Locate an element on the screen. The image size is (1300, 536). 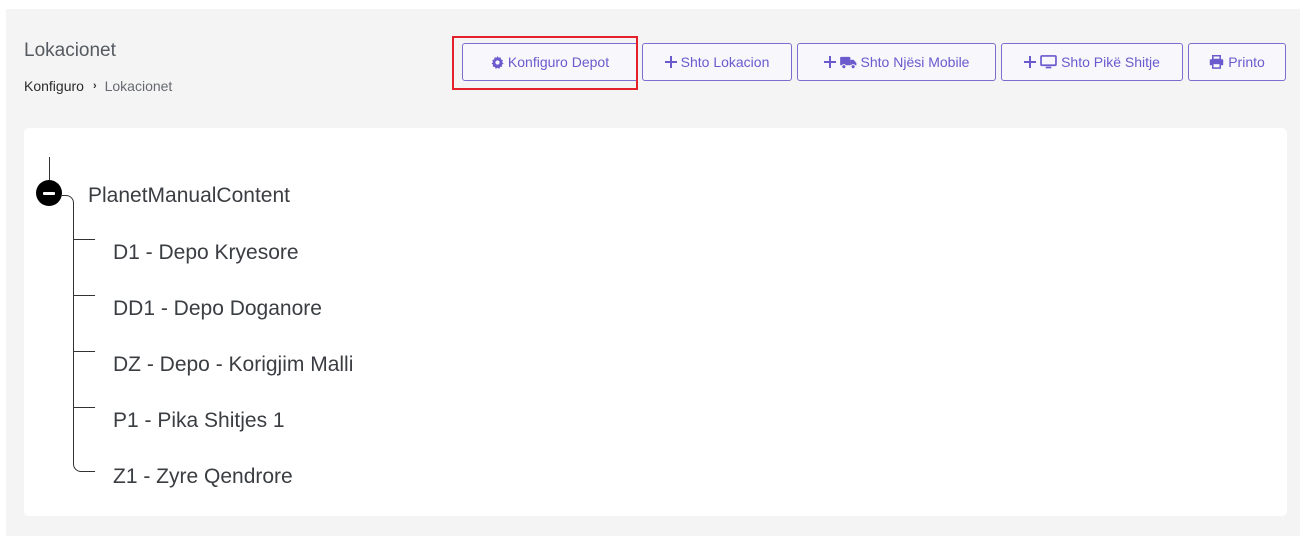
tree-child-node: DD1 - Depo Doganore is located at coordinates (217, 309).